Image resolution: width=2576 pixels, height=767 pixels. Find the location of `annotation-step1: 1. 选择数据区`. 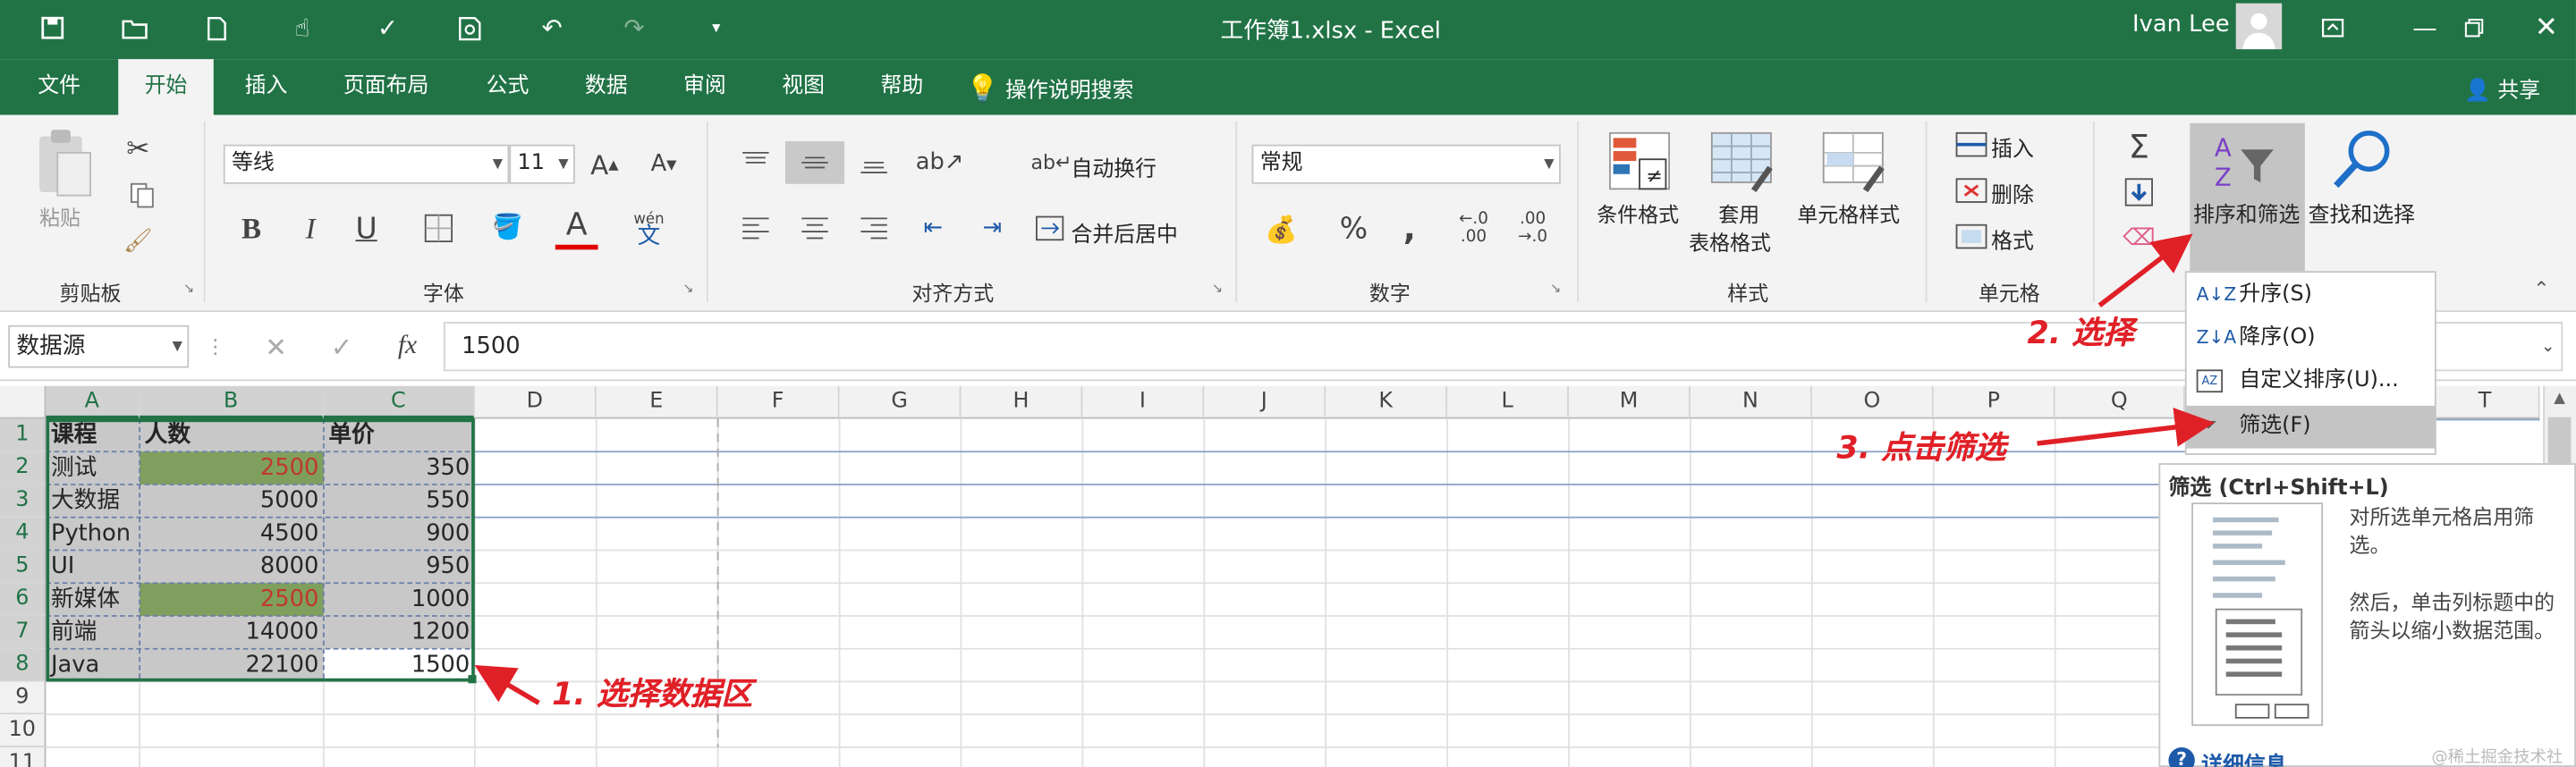

annotation-step1: 1. 选择数据区 is located at coordinates (652, 694).